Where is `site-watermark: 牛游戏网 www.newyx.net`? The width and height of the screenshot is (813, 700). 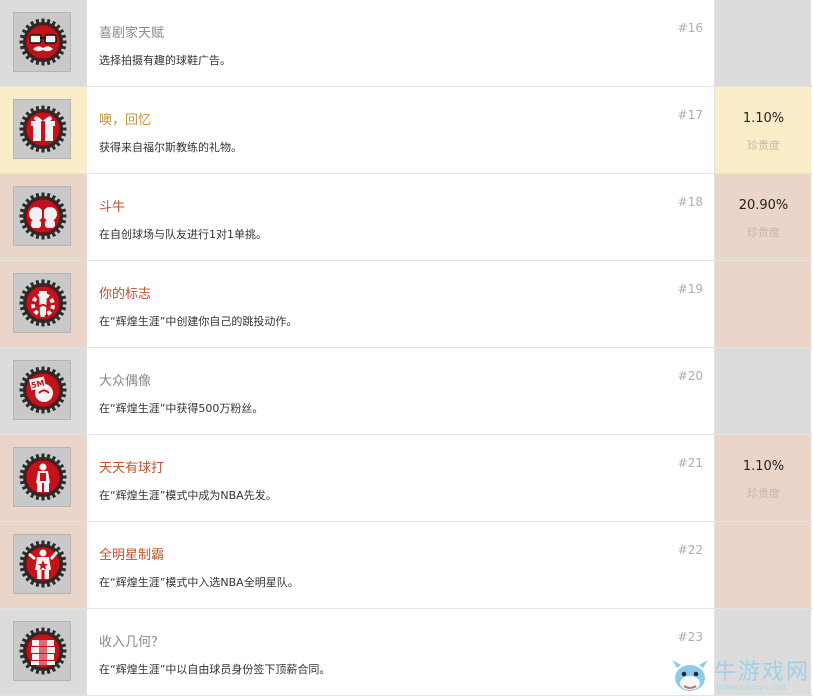 site-watermark: 牛游戏网 www.newyx.net is located at coordinates (740, 675).